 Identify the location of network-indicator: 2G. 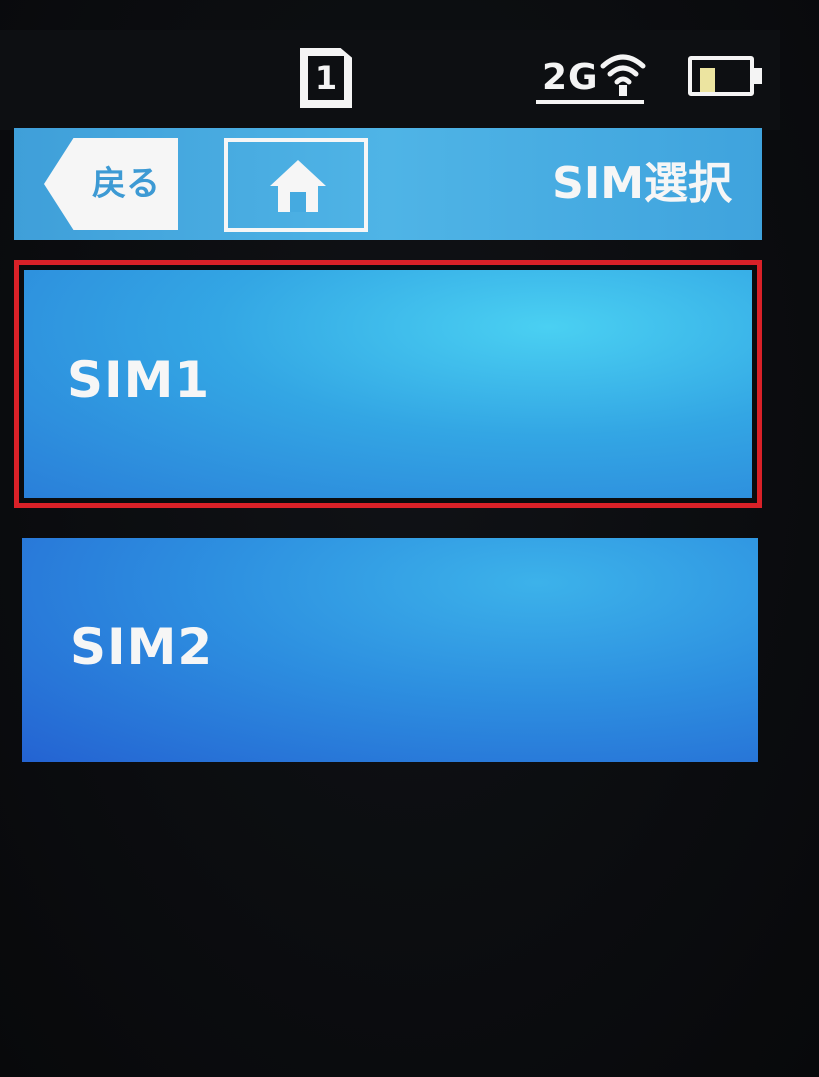
(590, 80).